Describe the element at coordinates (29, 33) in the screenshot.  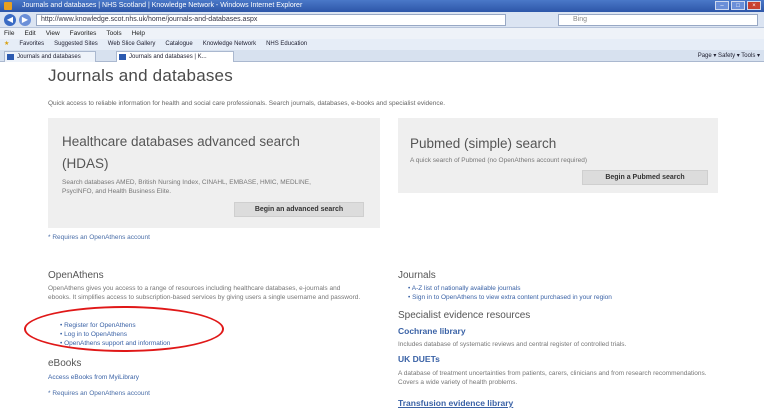
I see `menu-edit: Edit` at that location.